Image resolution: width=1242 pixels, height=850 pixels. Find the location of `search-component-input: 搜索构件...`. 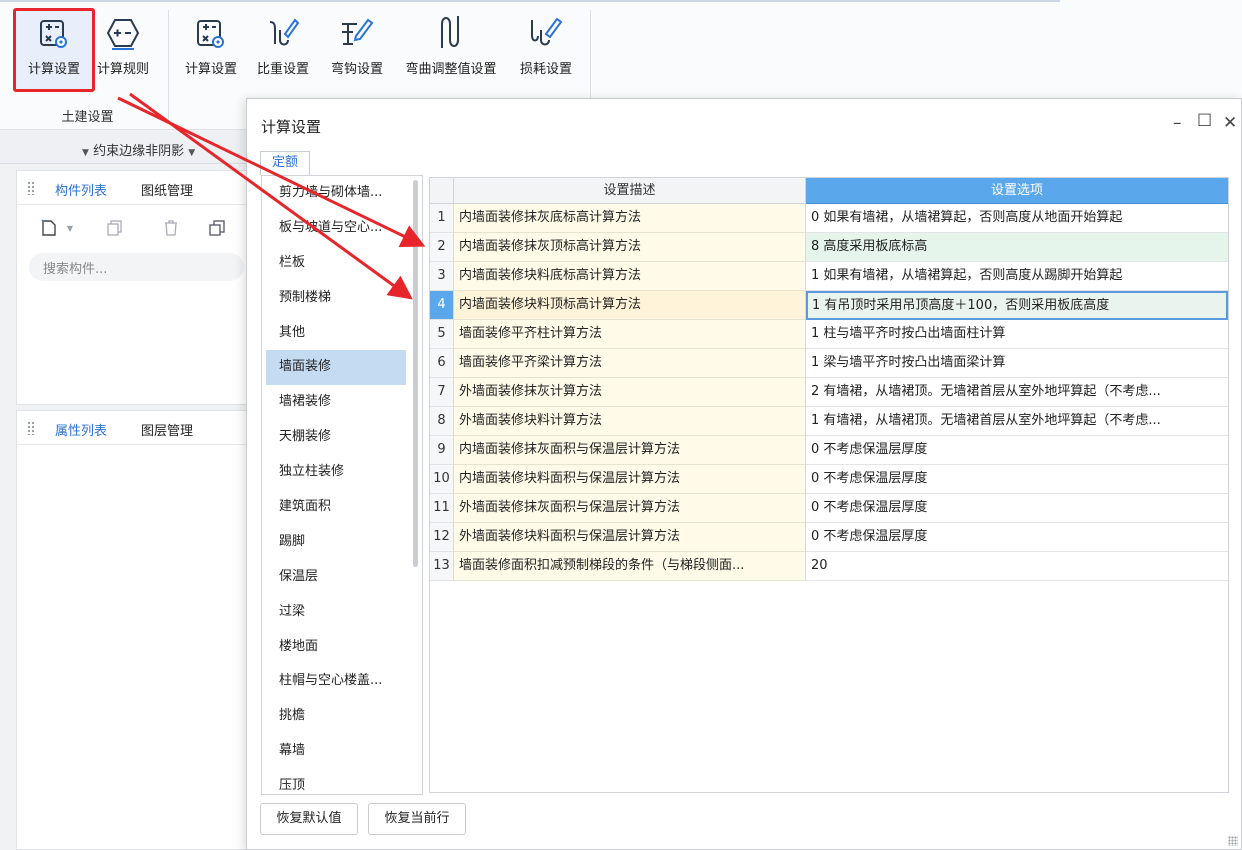

search-component-input: 搜索构件... is located at coordinates (136, 267).